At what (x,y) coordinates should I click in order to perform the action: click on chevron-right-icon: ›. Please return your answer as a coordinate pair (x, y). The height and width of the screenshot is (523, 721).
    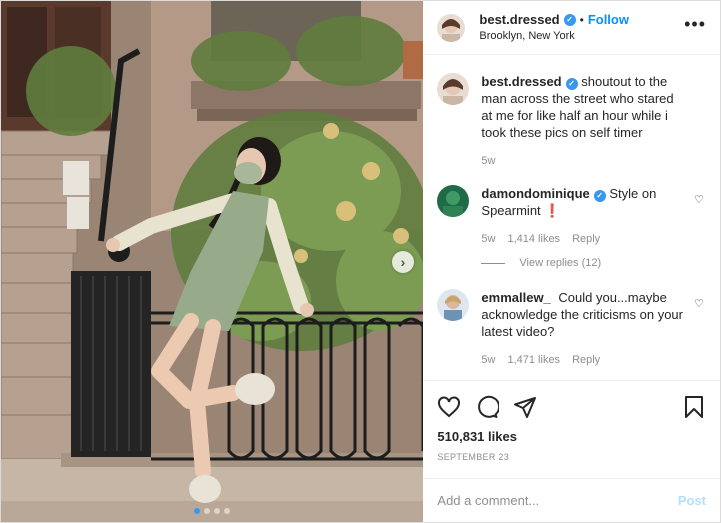
    Looking at the image, I should click on (403, 262).